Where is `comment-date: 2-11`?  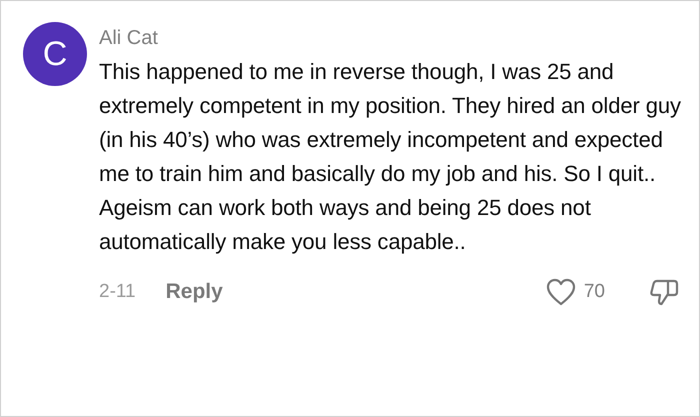 comment-date: 2-11 is located at coordinates (117, 292).